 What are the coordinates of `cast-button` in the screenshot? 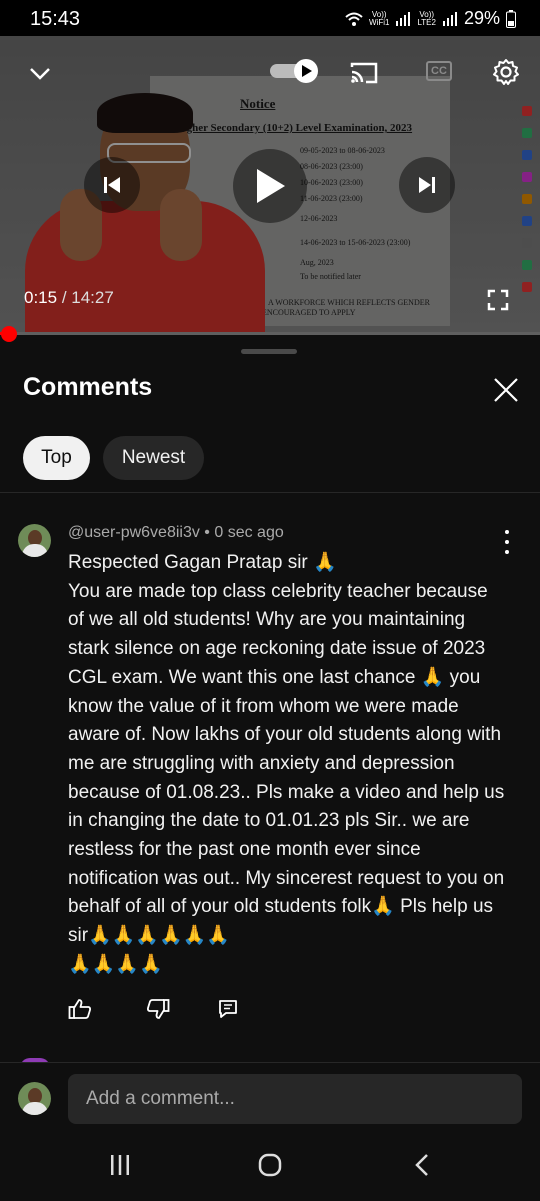 It's located at (364, 73).